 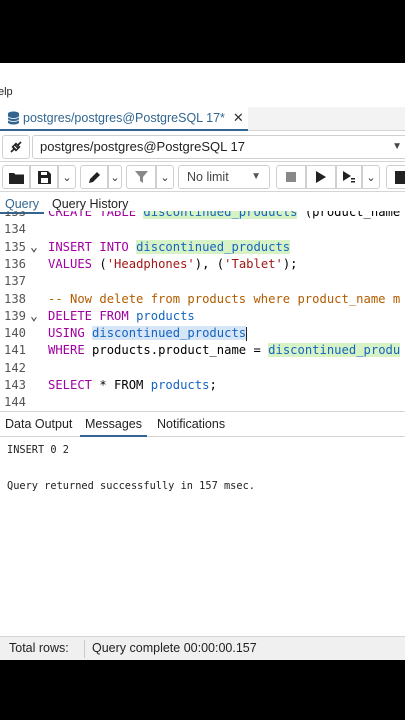 What do you see at coordinates (16, 147) in the screenshot?
I see `plug-icon` at bounding box center [16, 147].